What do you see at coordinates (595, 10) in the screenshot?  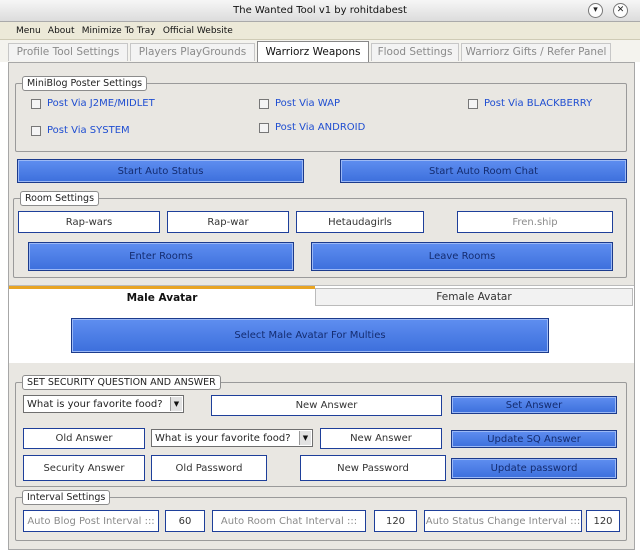 I see `chevron-down-circle-icon: ▾` at bounding box center [595, 10].